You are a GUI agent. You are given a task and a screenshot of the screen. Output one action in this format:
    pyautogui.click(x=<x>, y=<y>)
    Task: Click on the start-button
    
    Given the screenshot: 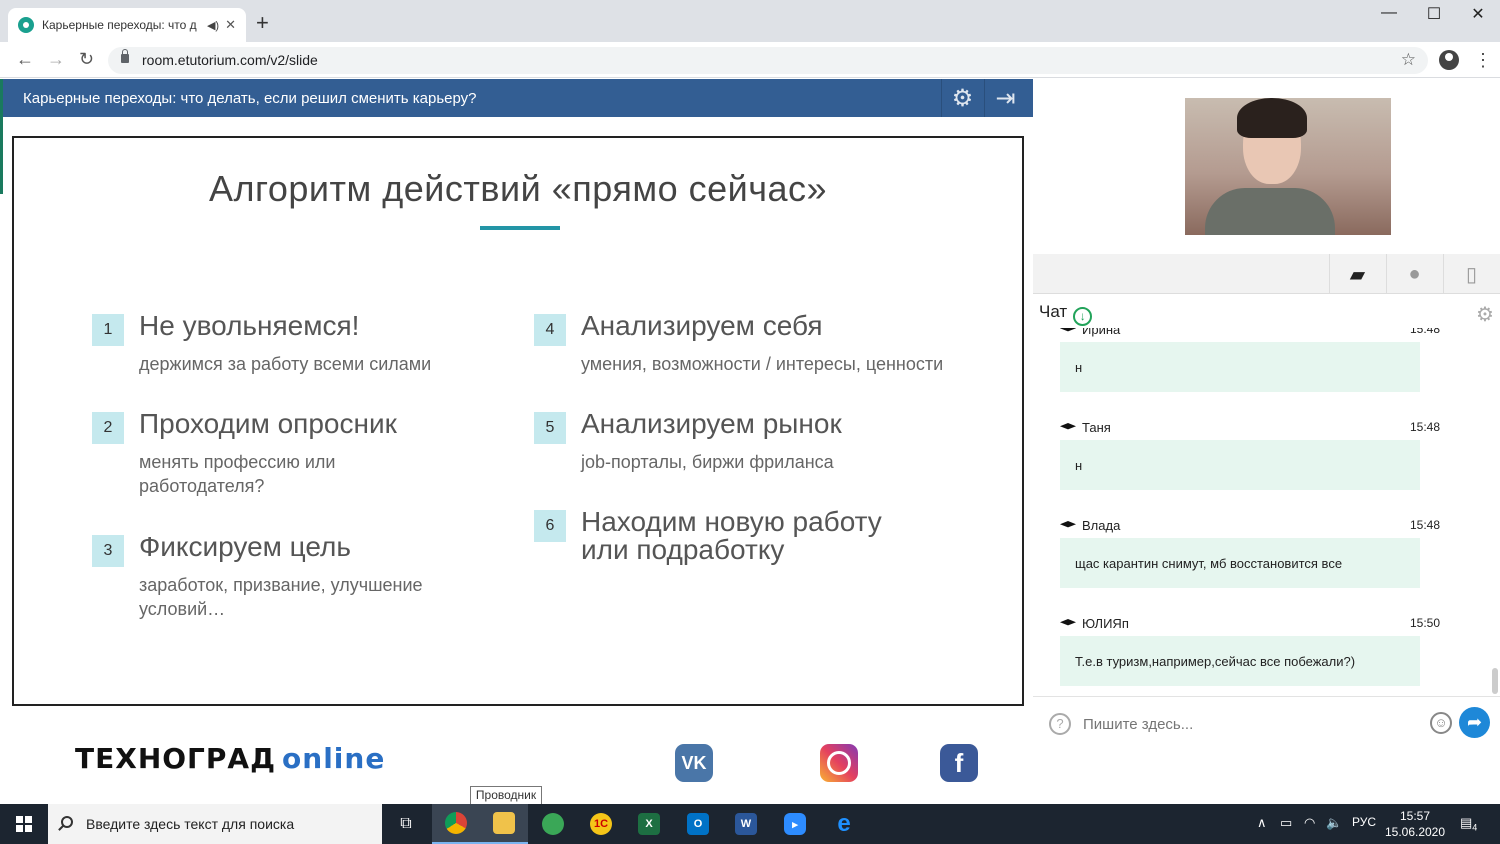 What is the action you would take?
    pyautogui.click(x=24, y=824)
    